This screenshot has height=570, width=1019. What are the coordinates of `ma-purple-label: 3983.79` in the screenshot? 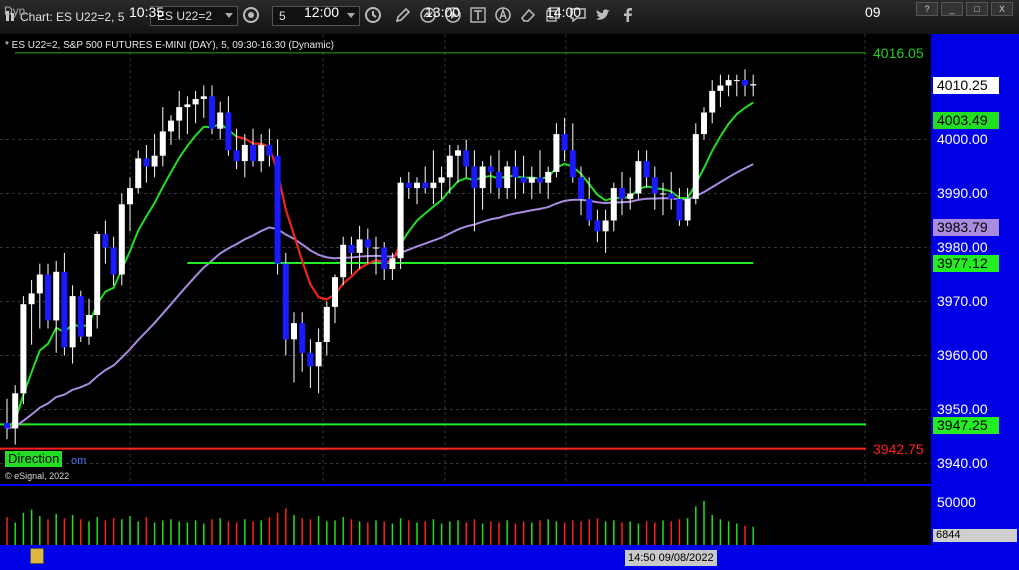 It's located at (966, 227).